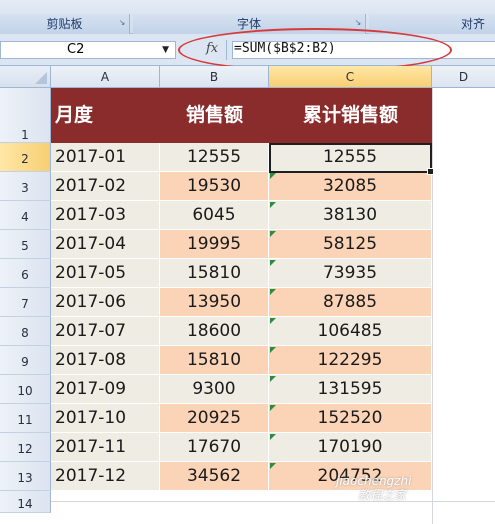  I want to click on header-month: 月度, so click(74, 115).